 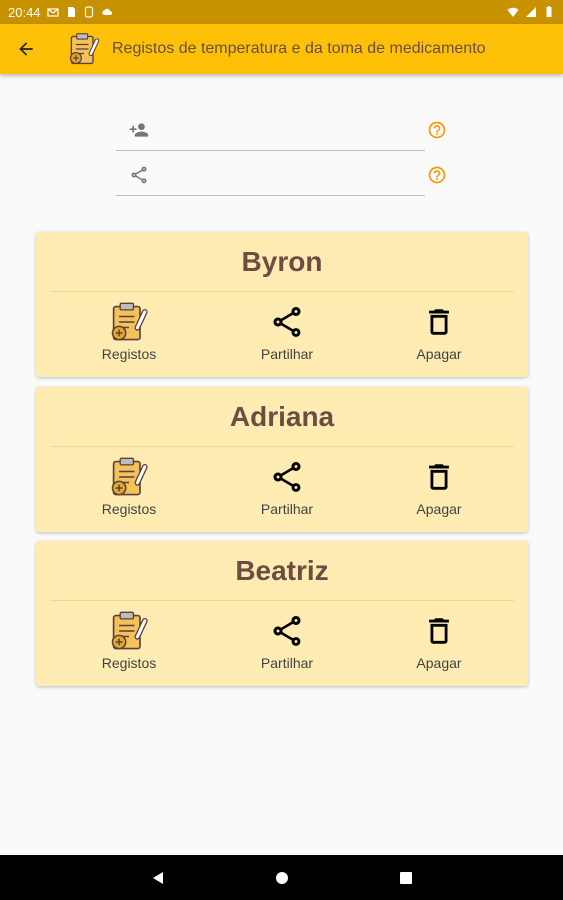 What do you see at coordinates (282, 570) in the screenshot?
I see `person-name: Beatriz` at bounding box center [282, 570].